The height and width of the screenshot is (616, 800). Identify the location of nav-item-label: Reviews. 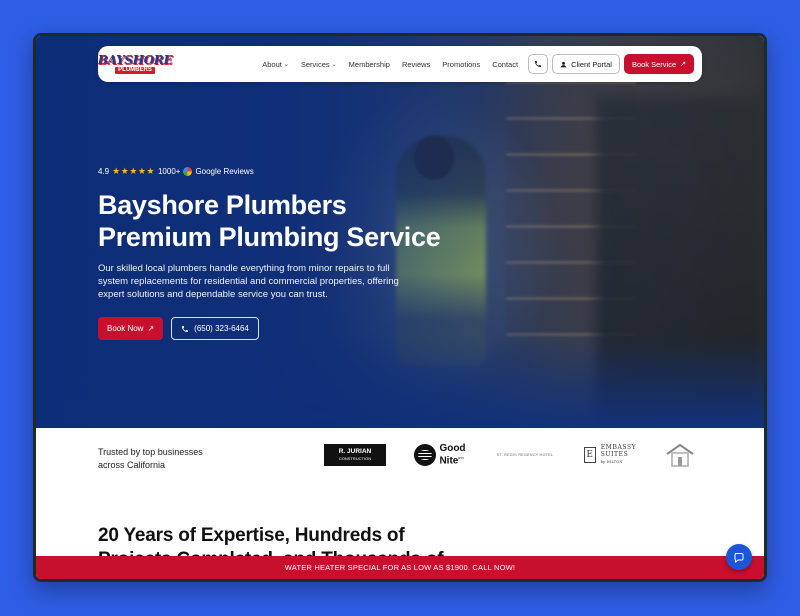
(416, 64).